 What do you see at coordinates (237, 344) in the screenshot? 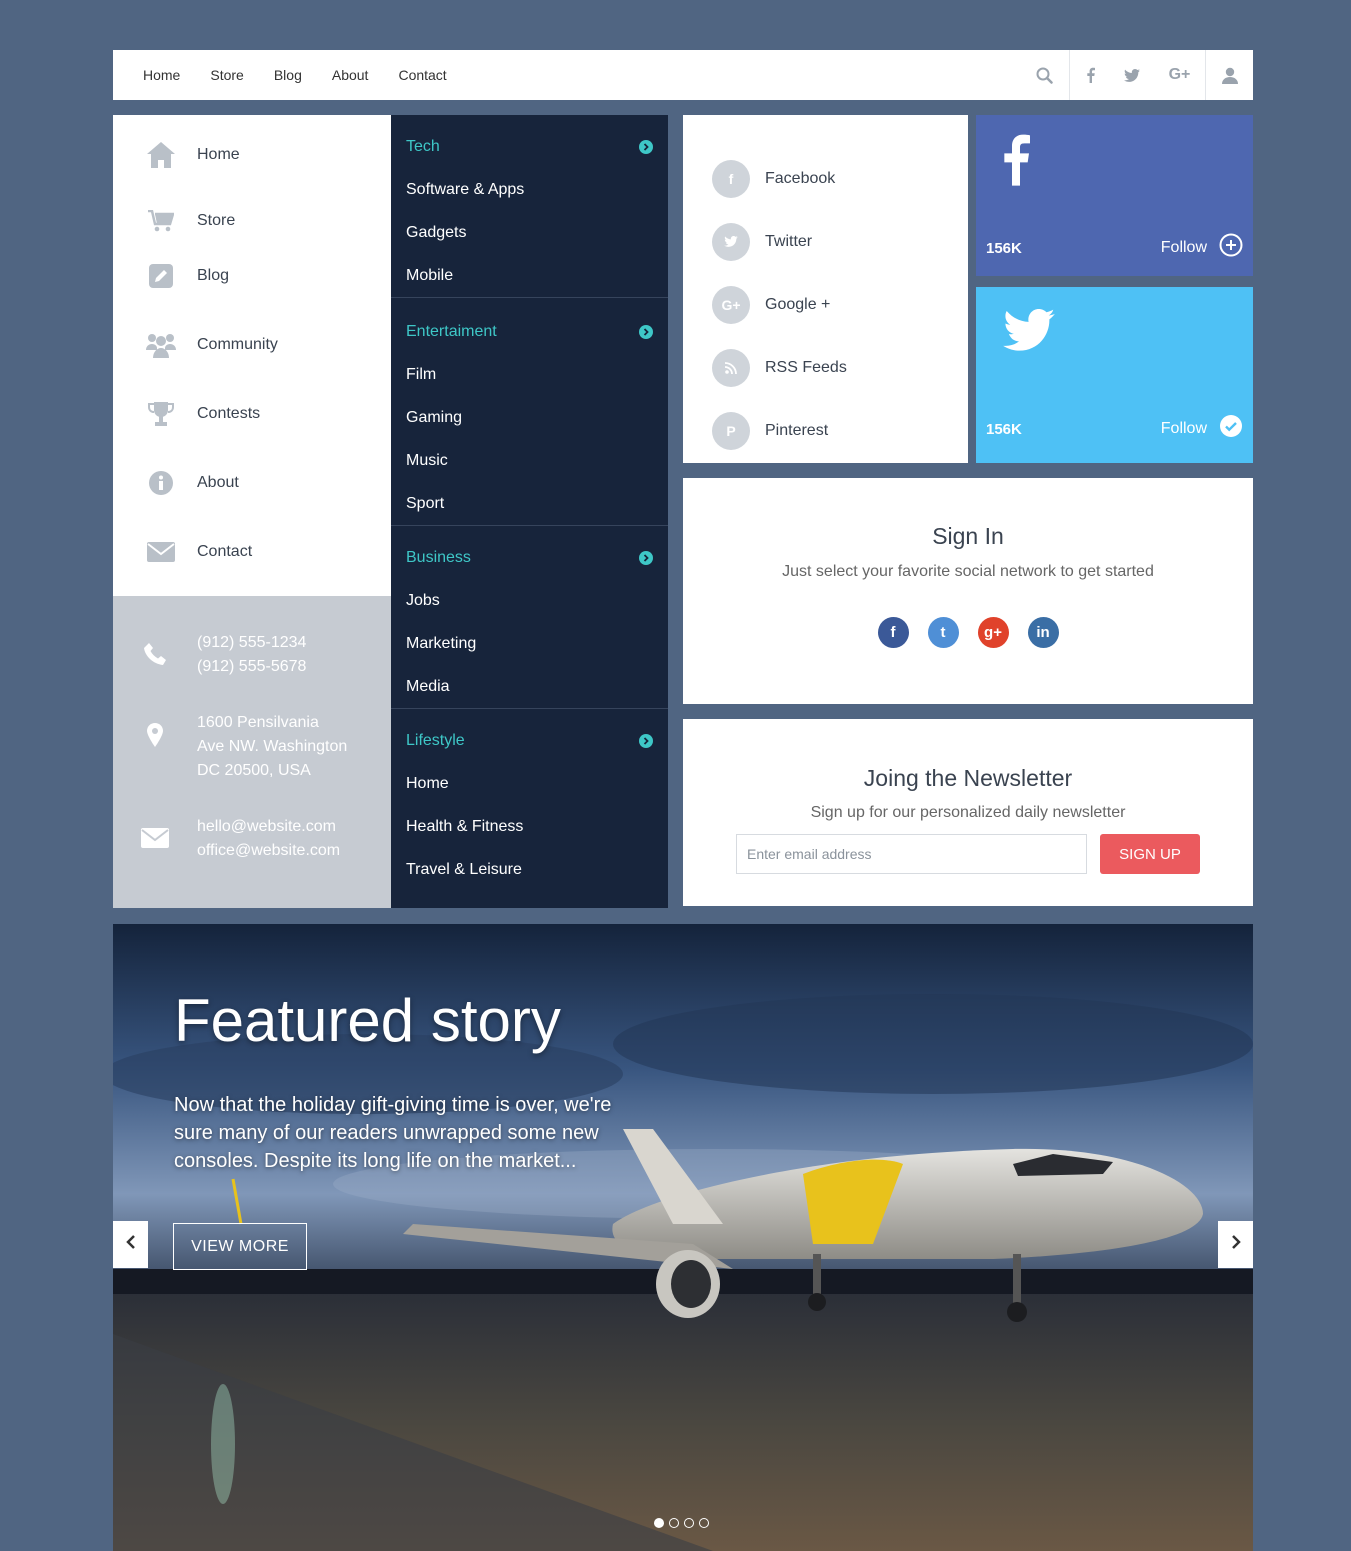
I see `sidebar-item-label: Community` at bounding box center [237, 344].